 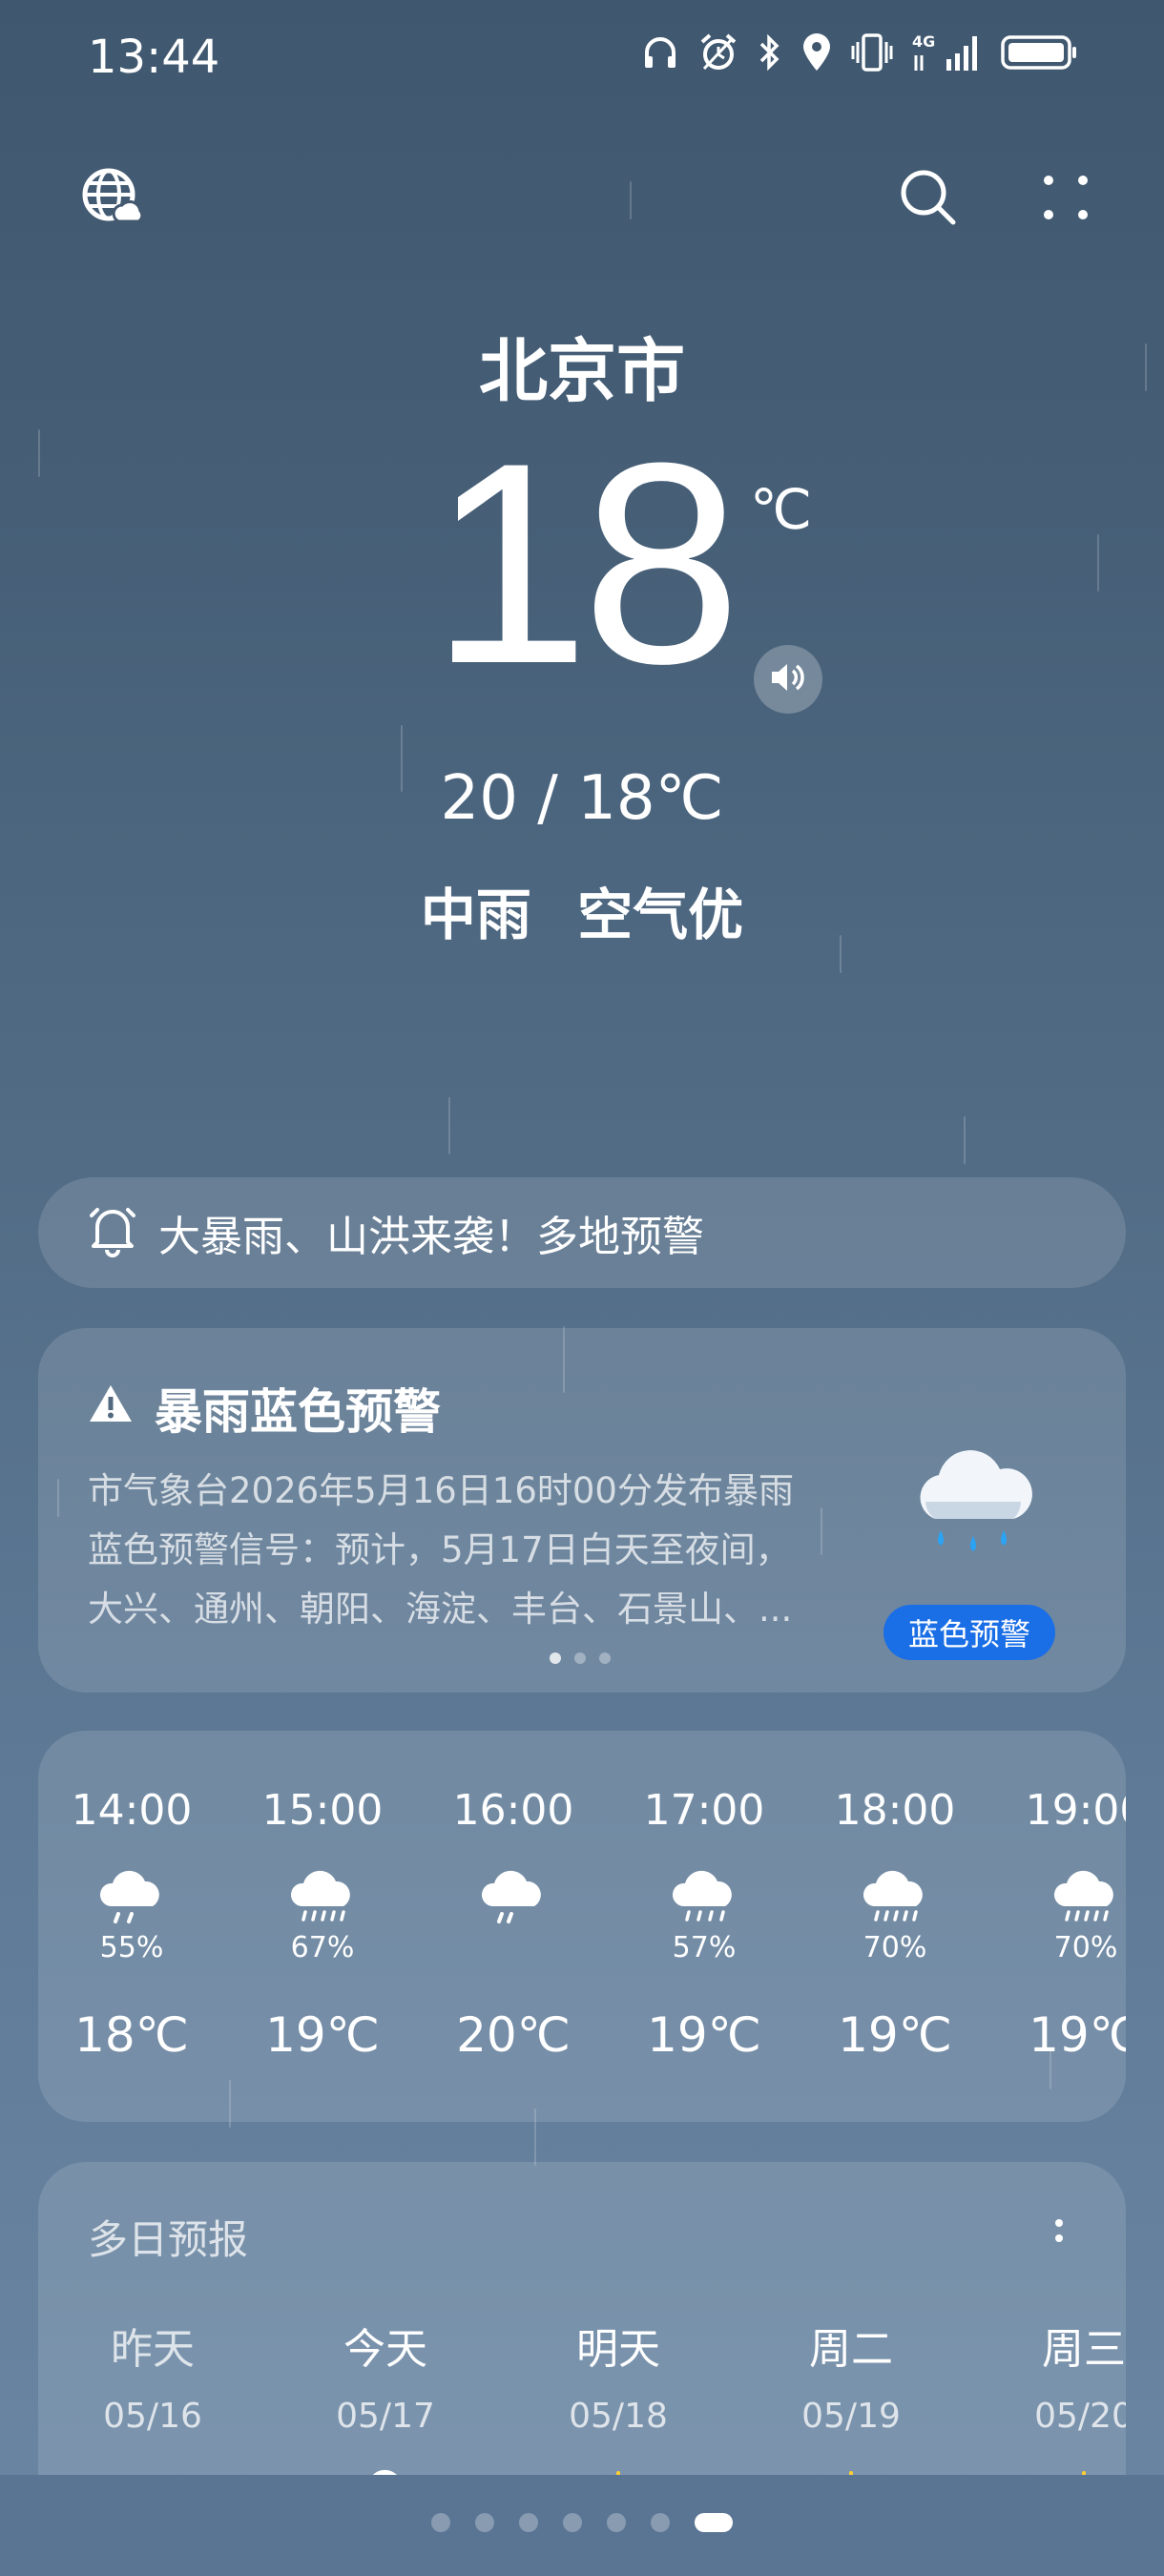 What do you see at coordinates (1084, 2349) in the screenshot?
I see `day-label: 周三` at bounding box center [1084, 2349].